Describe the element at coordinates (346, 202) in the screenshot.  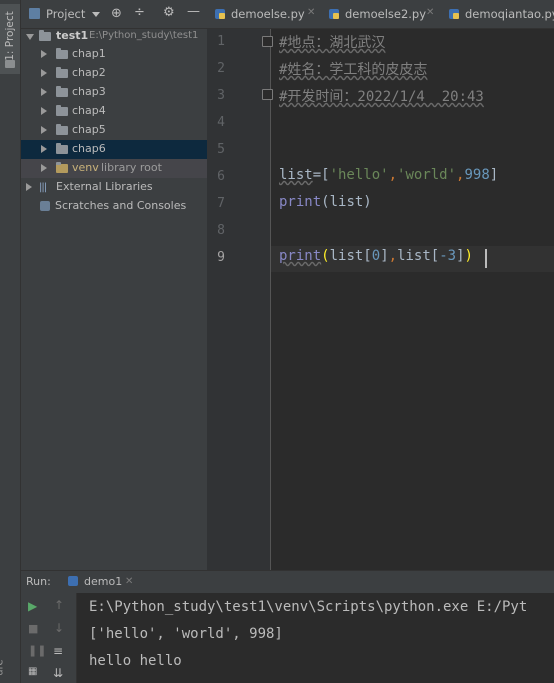
I see `call-args: (list)` at that location.